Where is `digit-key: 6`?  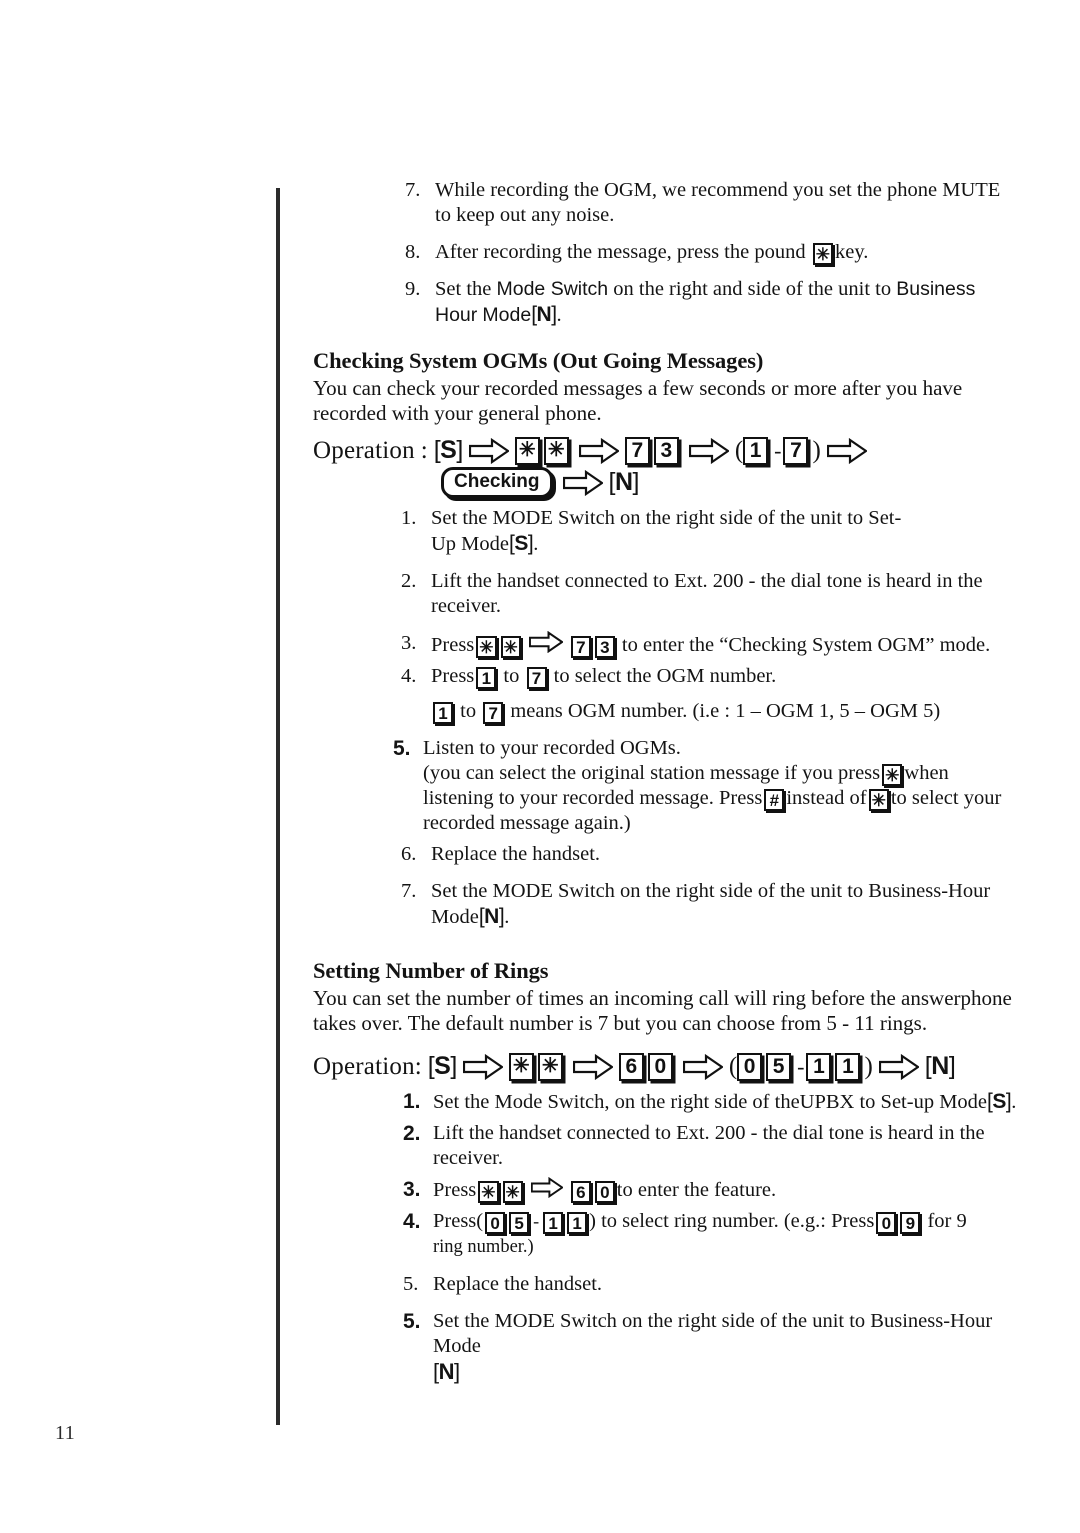
digit-key: 6 is located at coordinates (580, 1192).